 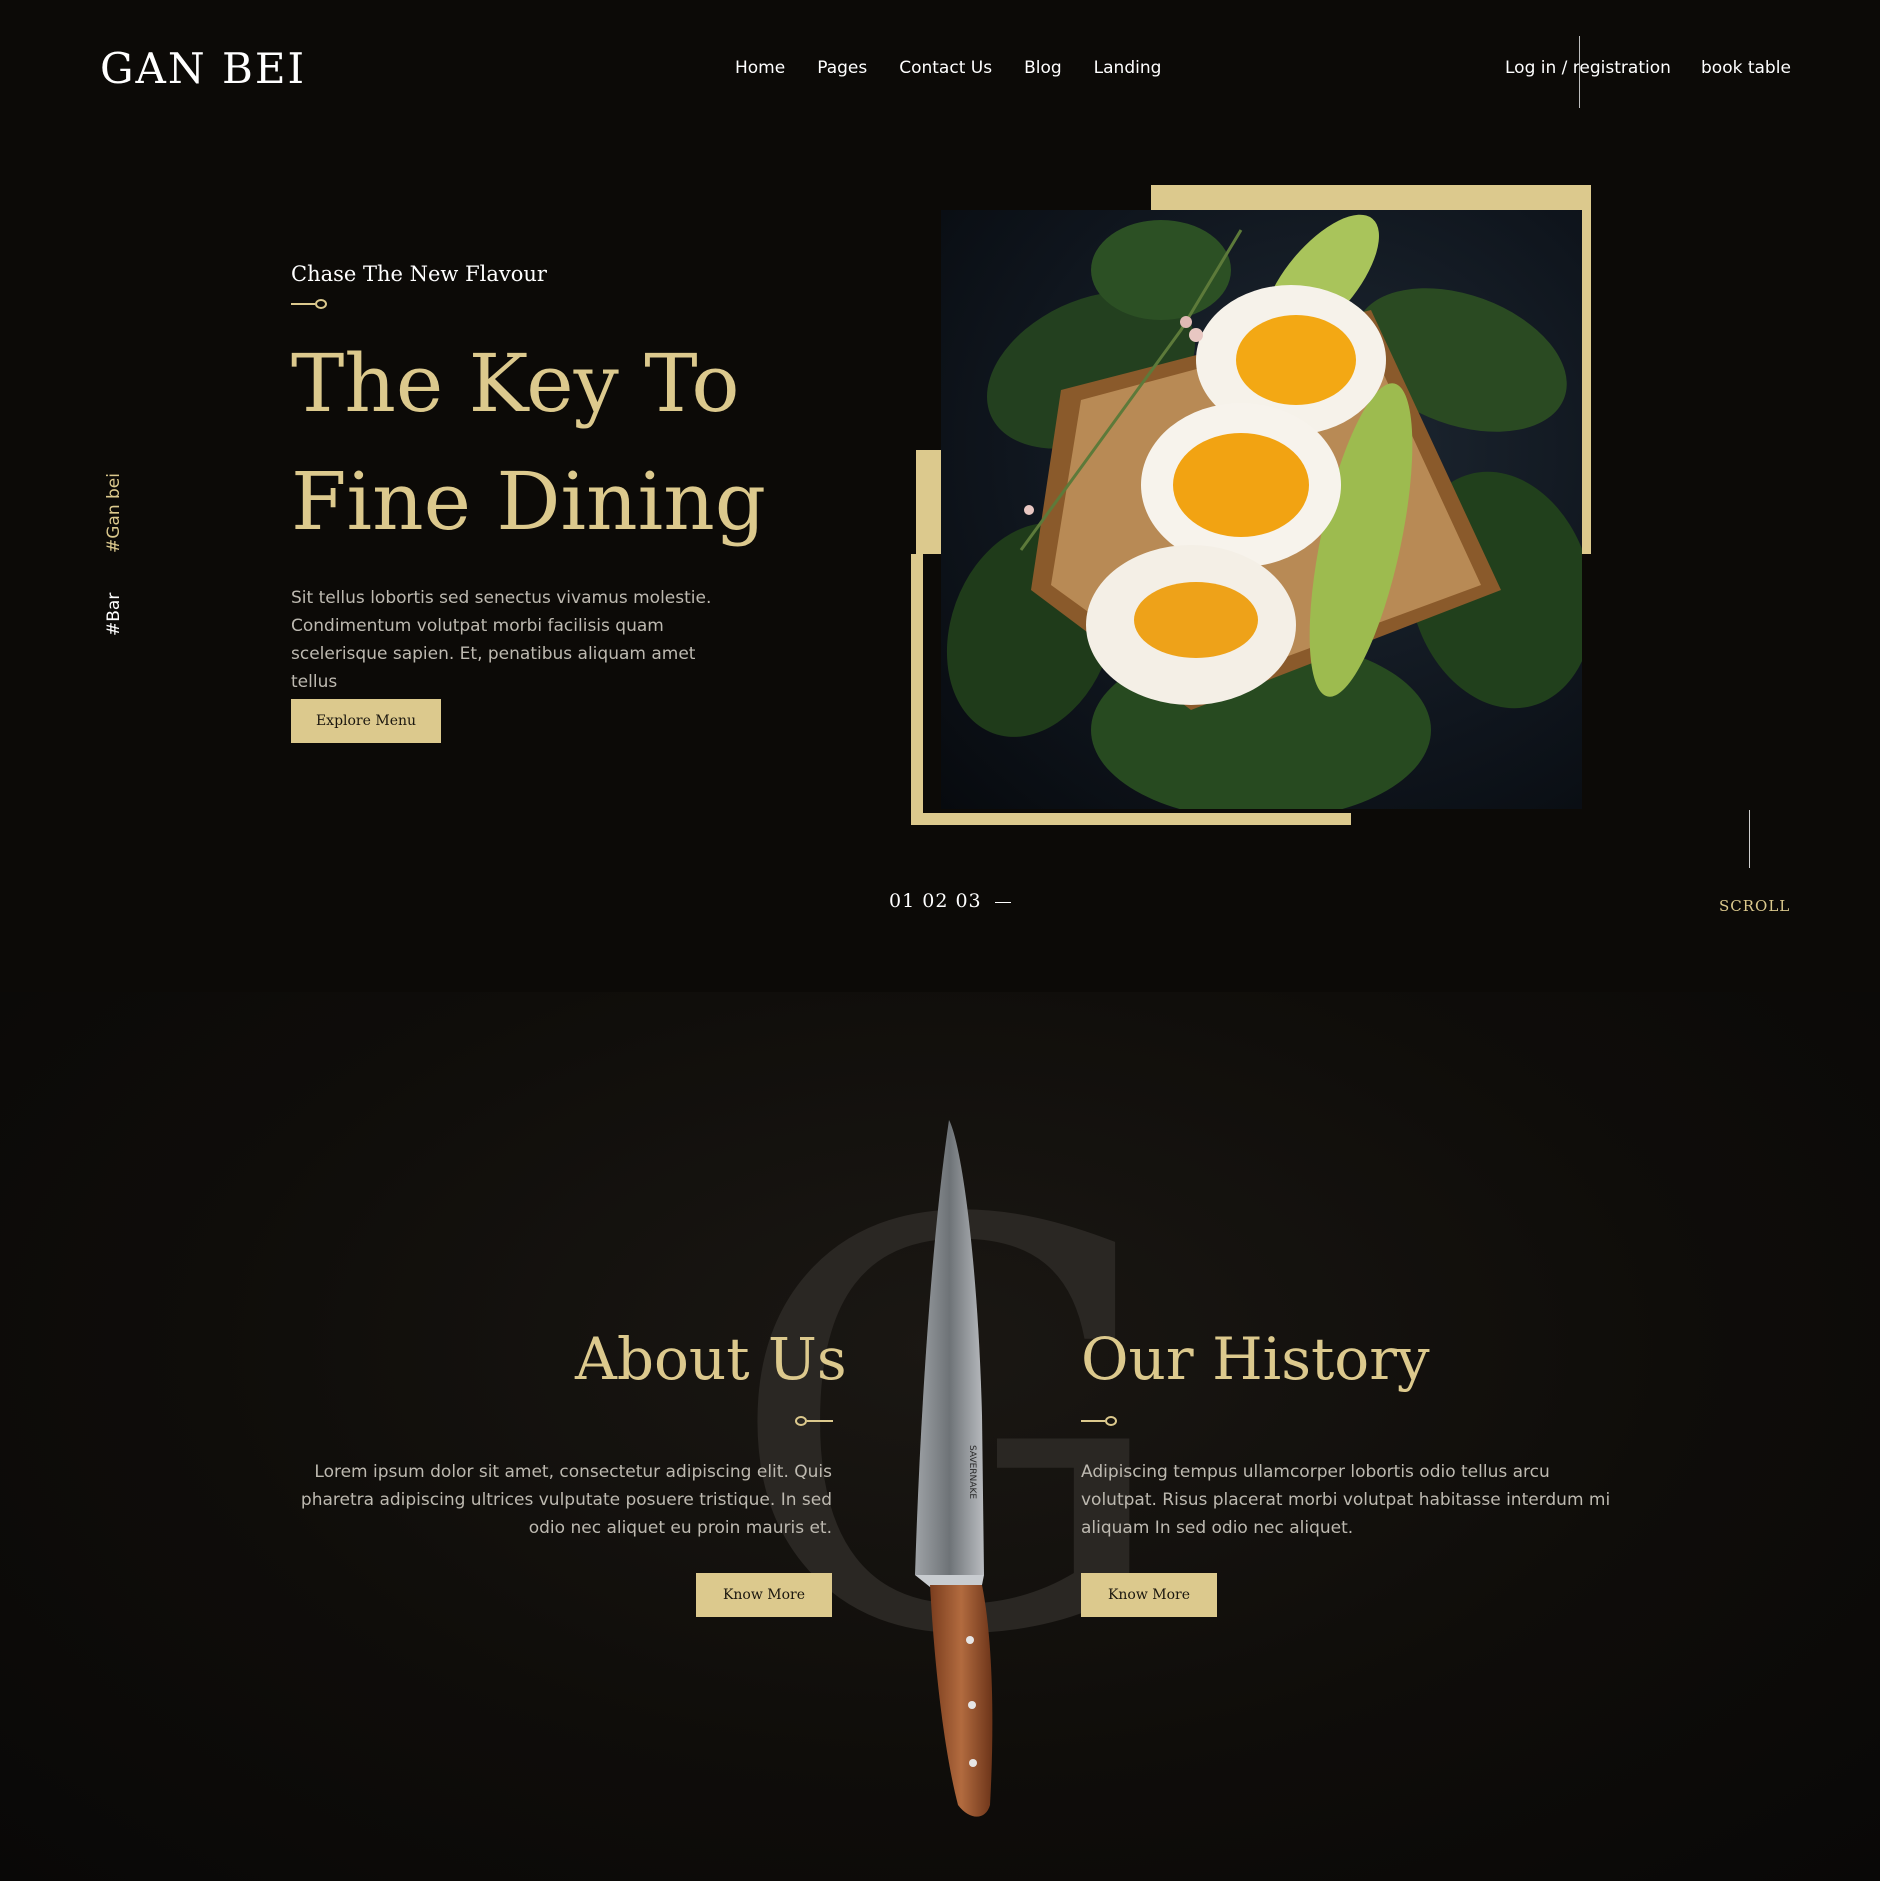 I want to click on egg-toast-illustration, so click(x=1264, y=511).